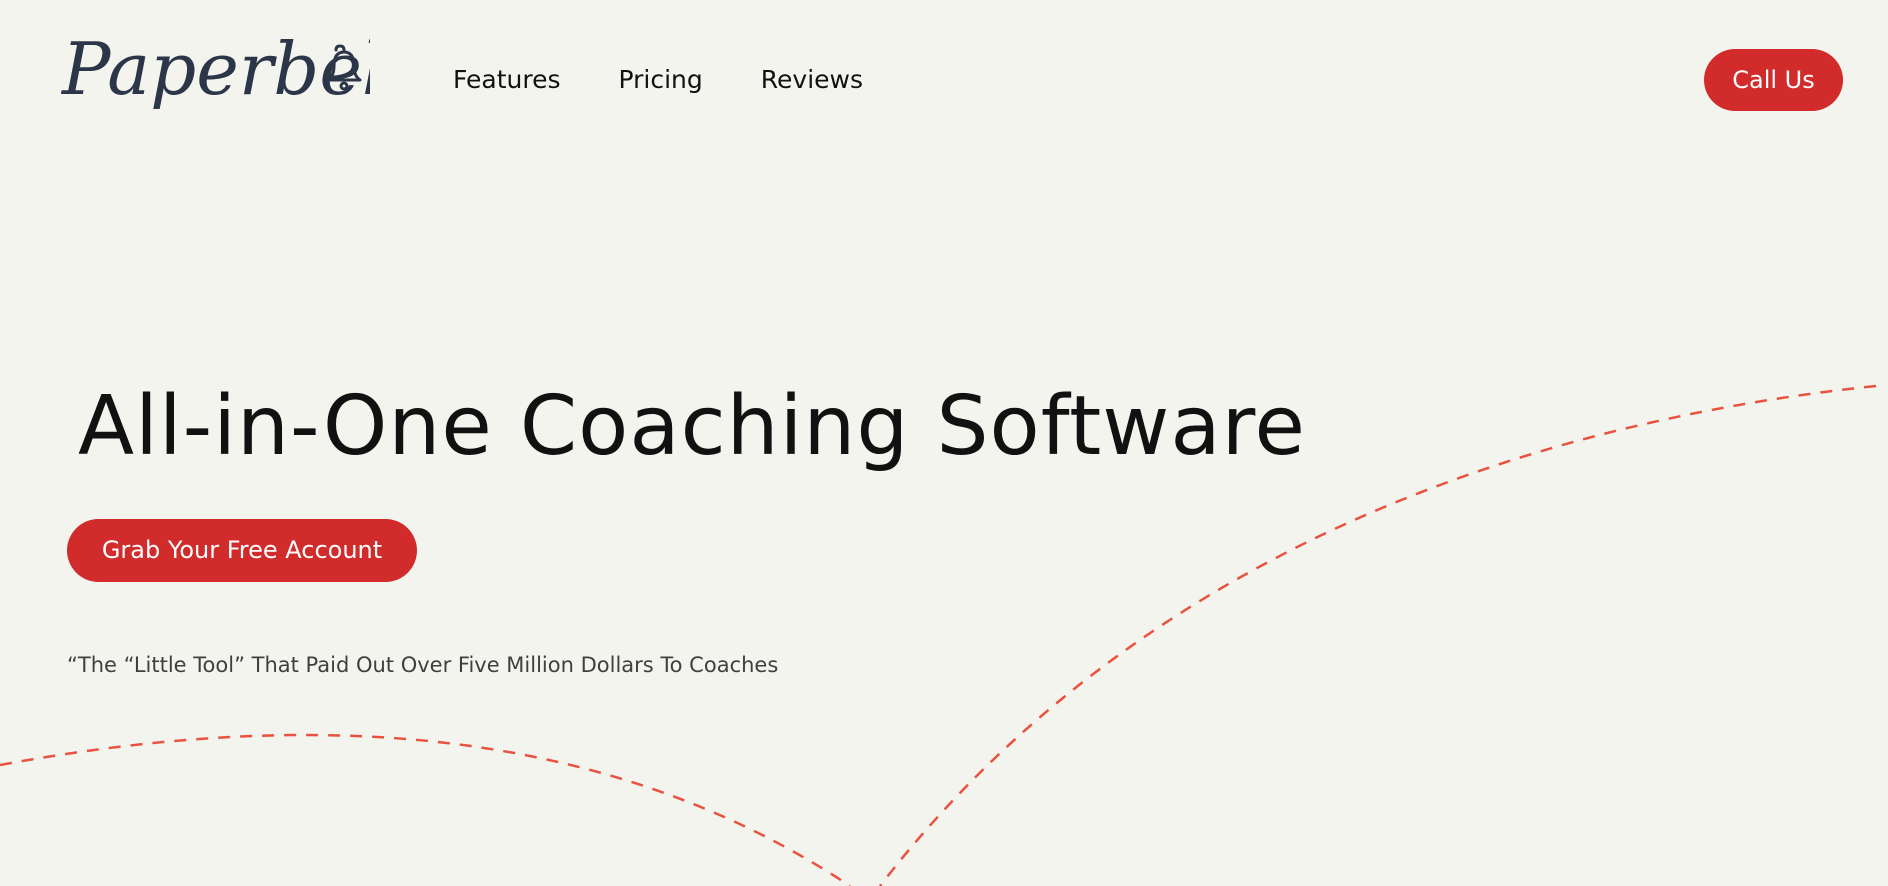 The width and height of the screenshot is (1888, 886). What do you see at coordinates (507, 80) in the screenshot?
I see `nav-link-features: Features` at bounding box center [507, 80].